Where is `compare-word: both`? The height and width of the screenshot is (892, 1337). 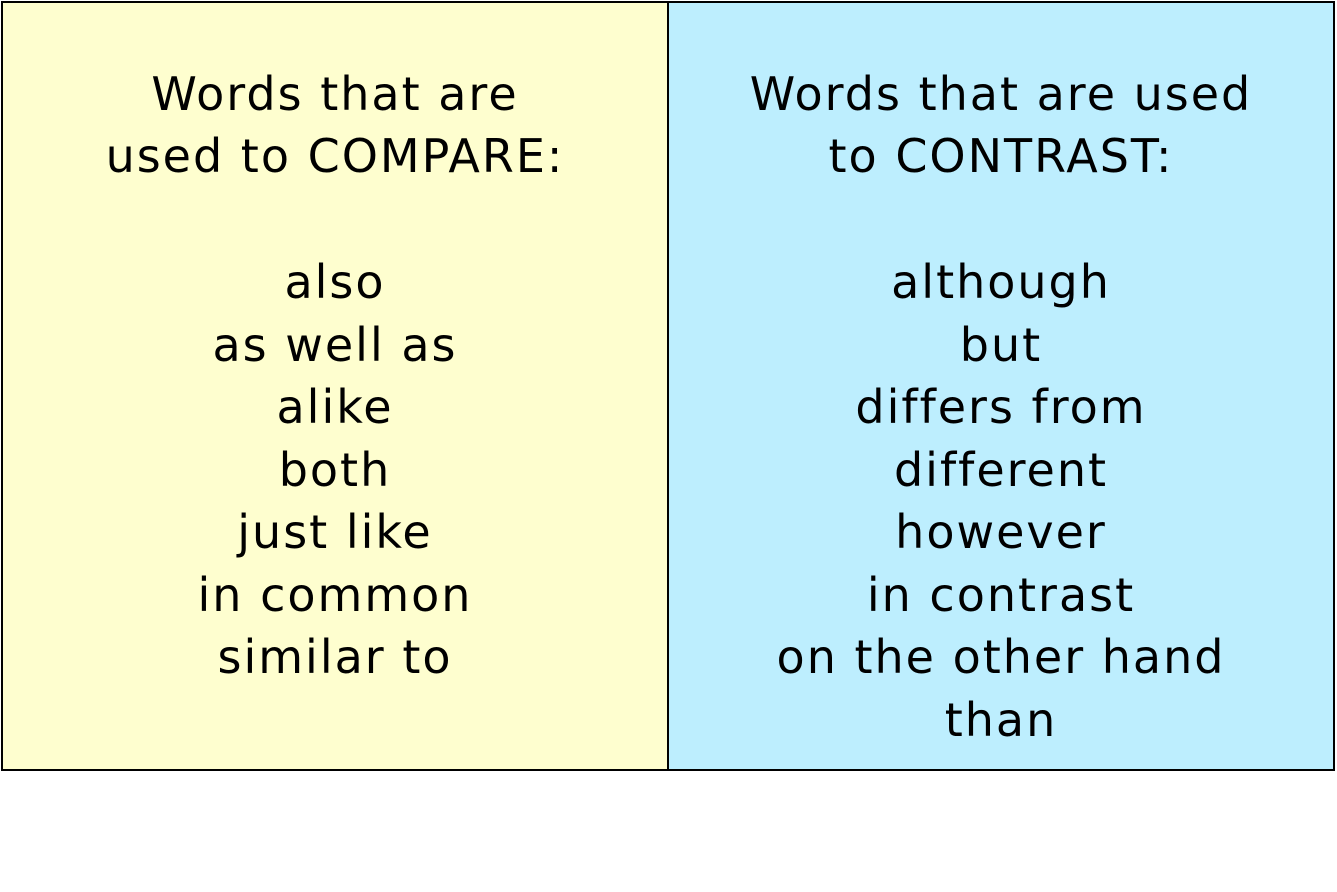
compare-word: both is located at coordinates (335, 469).